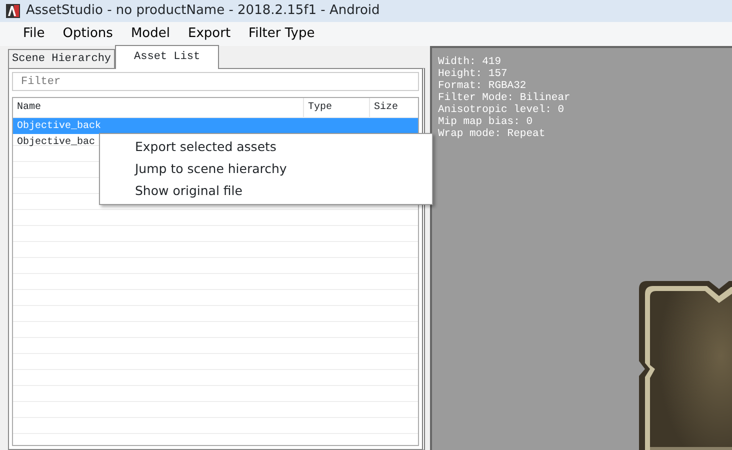 The width and height of the screenshot is (732, 450). Describe the element at coordinates (282, 34) in the screenshot. I see `menu-item: Filter Type` at that location.